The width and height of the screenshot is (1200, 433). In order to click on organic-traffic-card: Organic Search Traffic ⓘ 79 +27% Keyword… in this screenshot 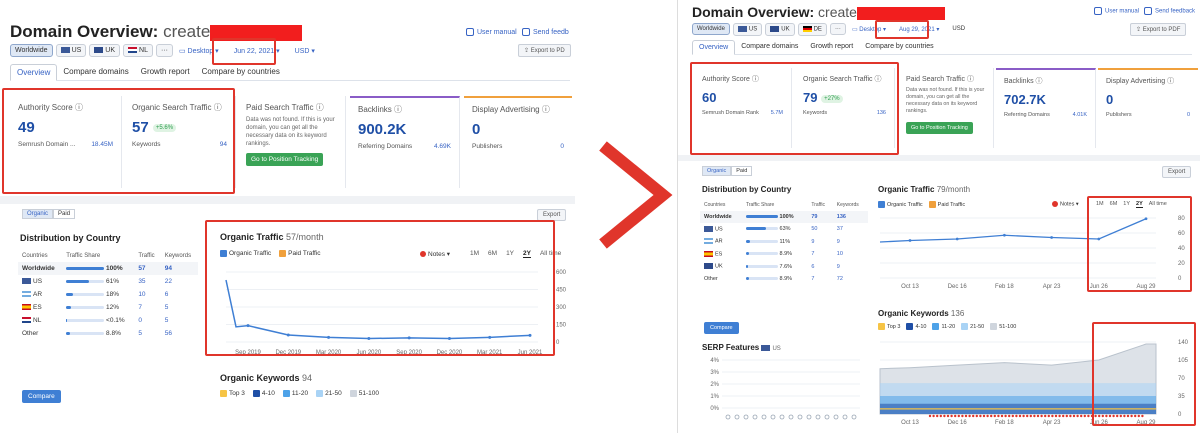, I will do `click(845, 108)`.